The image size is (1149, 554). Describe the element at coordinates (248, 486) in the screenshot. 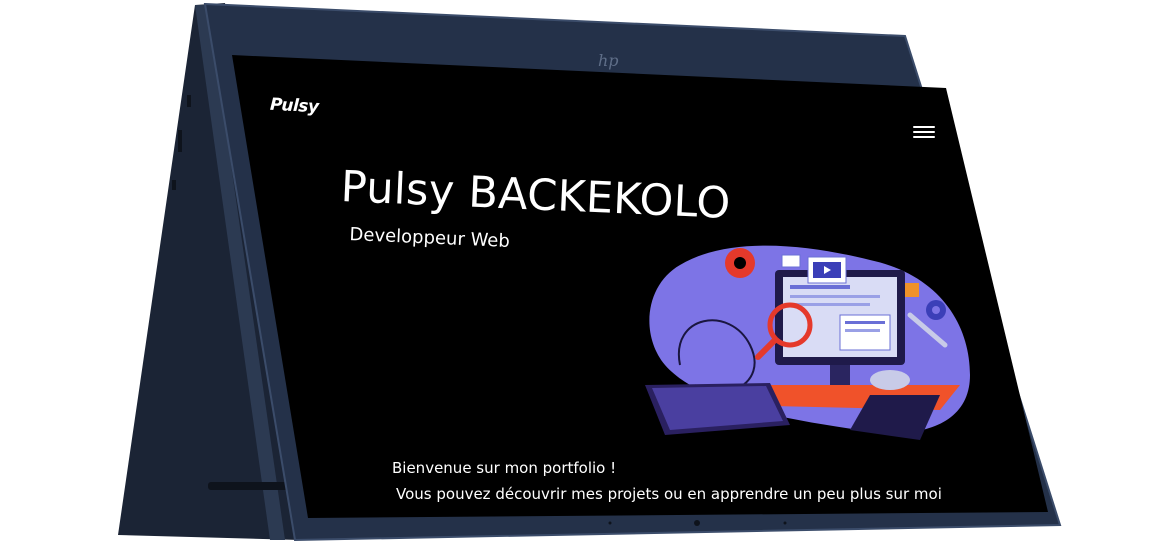

I see `speaker-grille` at that location.